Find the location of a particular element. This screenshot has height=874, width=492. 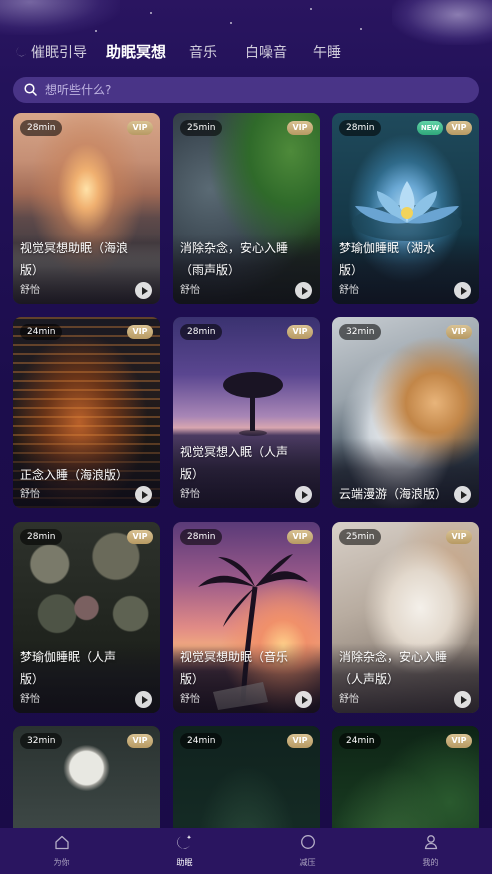

track-card: 25min VIP 消除杂念，安心入睡（雨声版） 舒怡 is located at coordinates (246, 208).